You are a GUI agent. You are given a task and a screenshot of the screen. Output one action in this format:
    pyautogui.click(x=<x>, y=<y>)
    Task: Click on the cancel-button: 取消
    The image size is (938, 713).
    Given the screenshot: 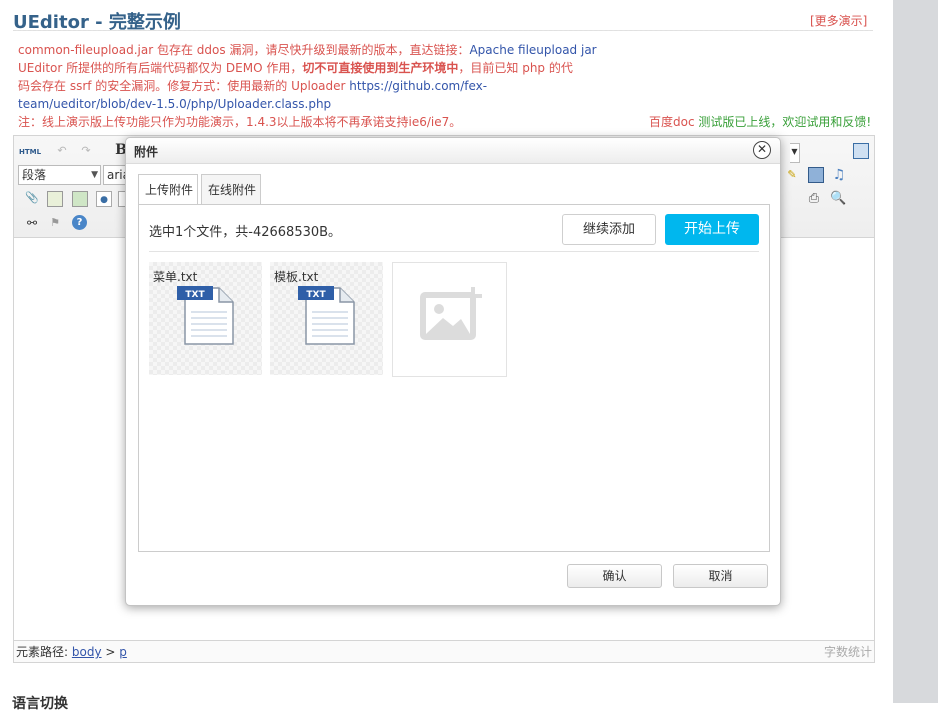 What is the action you would take?
    pyautogui.click(x=720, y=576)
    